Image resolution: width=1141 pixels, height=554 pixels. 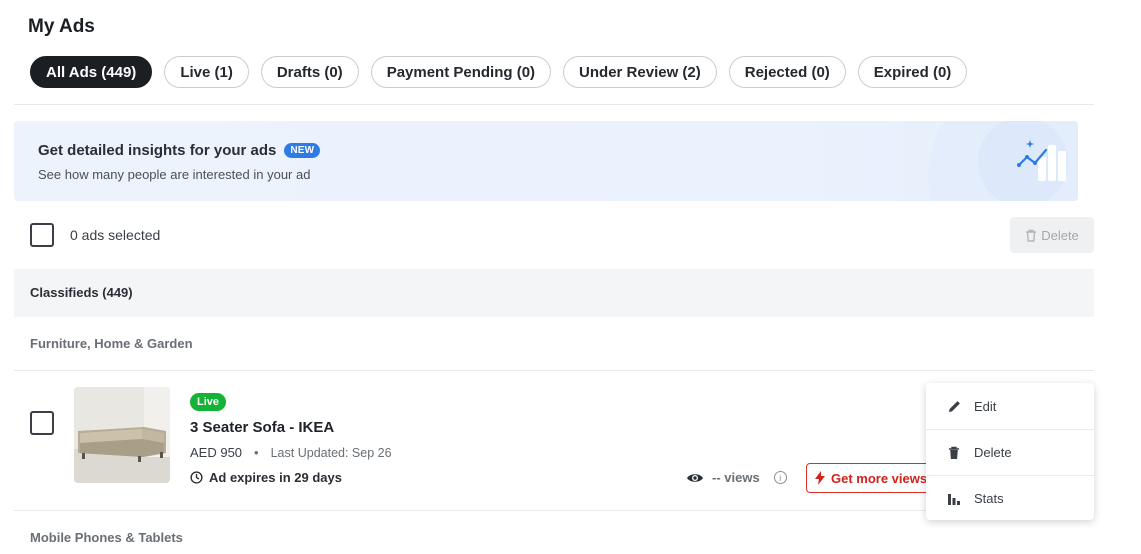 What do you see at coordinates (912, 72) in the screenshot?
I see `tab-expired: Expired (0)` at bounding box center [912, 72].